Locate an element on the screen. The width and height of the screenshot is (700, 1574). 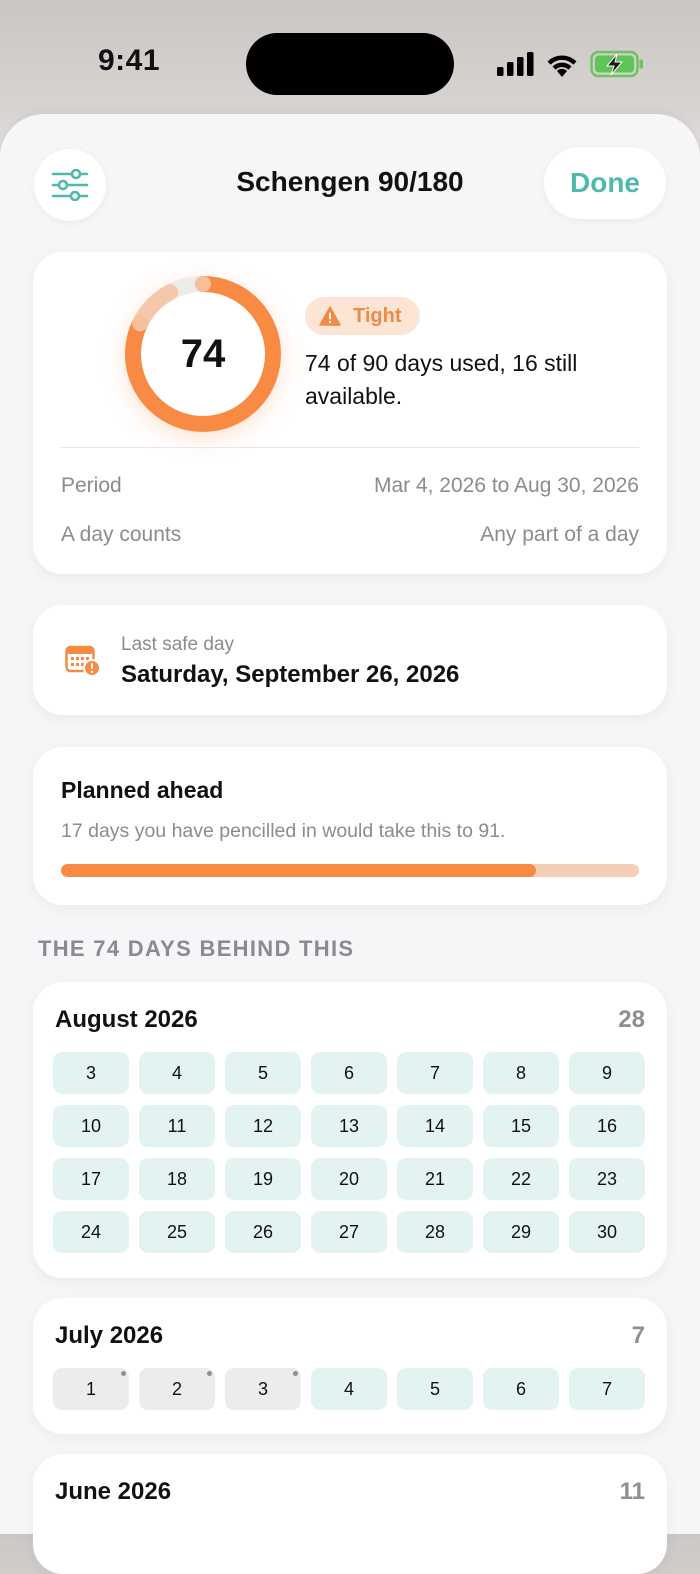
day-cell: 1 is located at coordinates (91, 1389).